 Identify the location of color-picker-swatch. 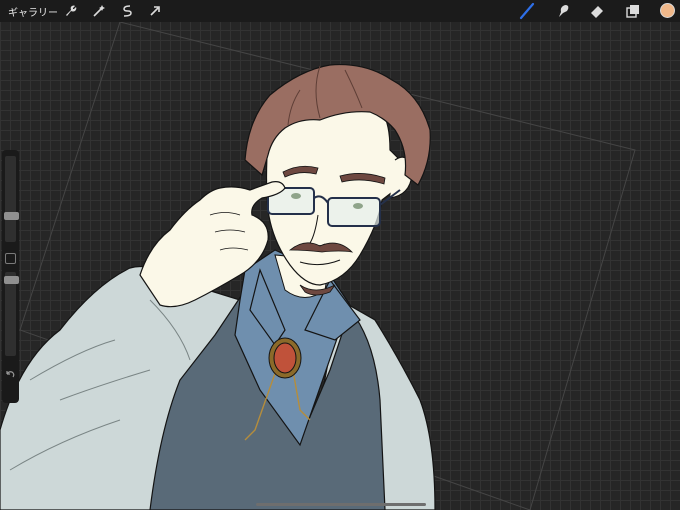
(667, 10).